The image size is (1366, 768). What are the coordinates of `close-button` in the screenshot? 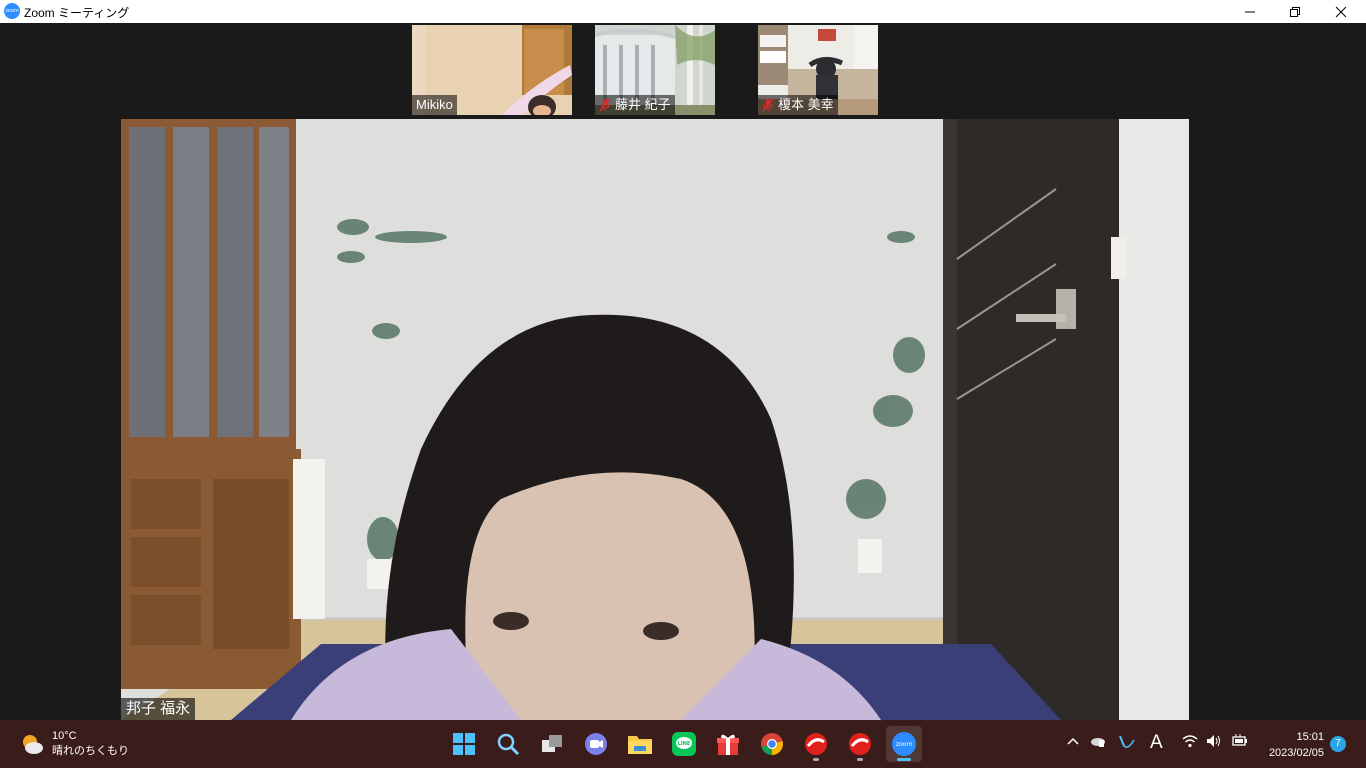 It's located at (1341, 11).